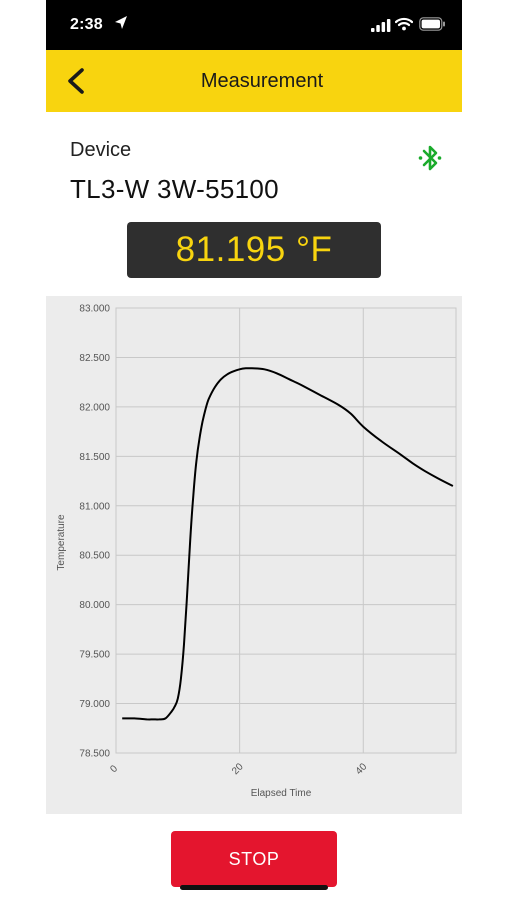 This screenshot has height=900, width=507. I want to click on wifi-icon, so click(404, 26).